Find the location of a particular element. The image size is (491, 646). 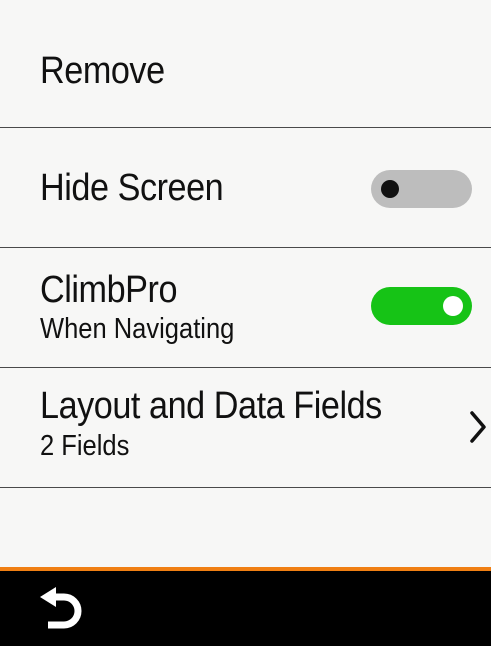

hide-screen-label: Hide Screen is located at coordinates (132, 188).